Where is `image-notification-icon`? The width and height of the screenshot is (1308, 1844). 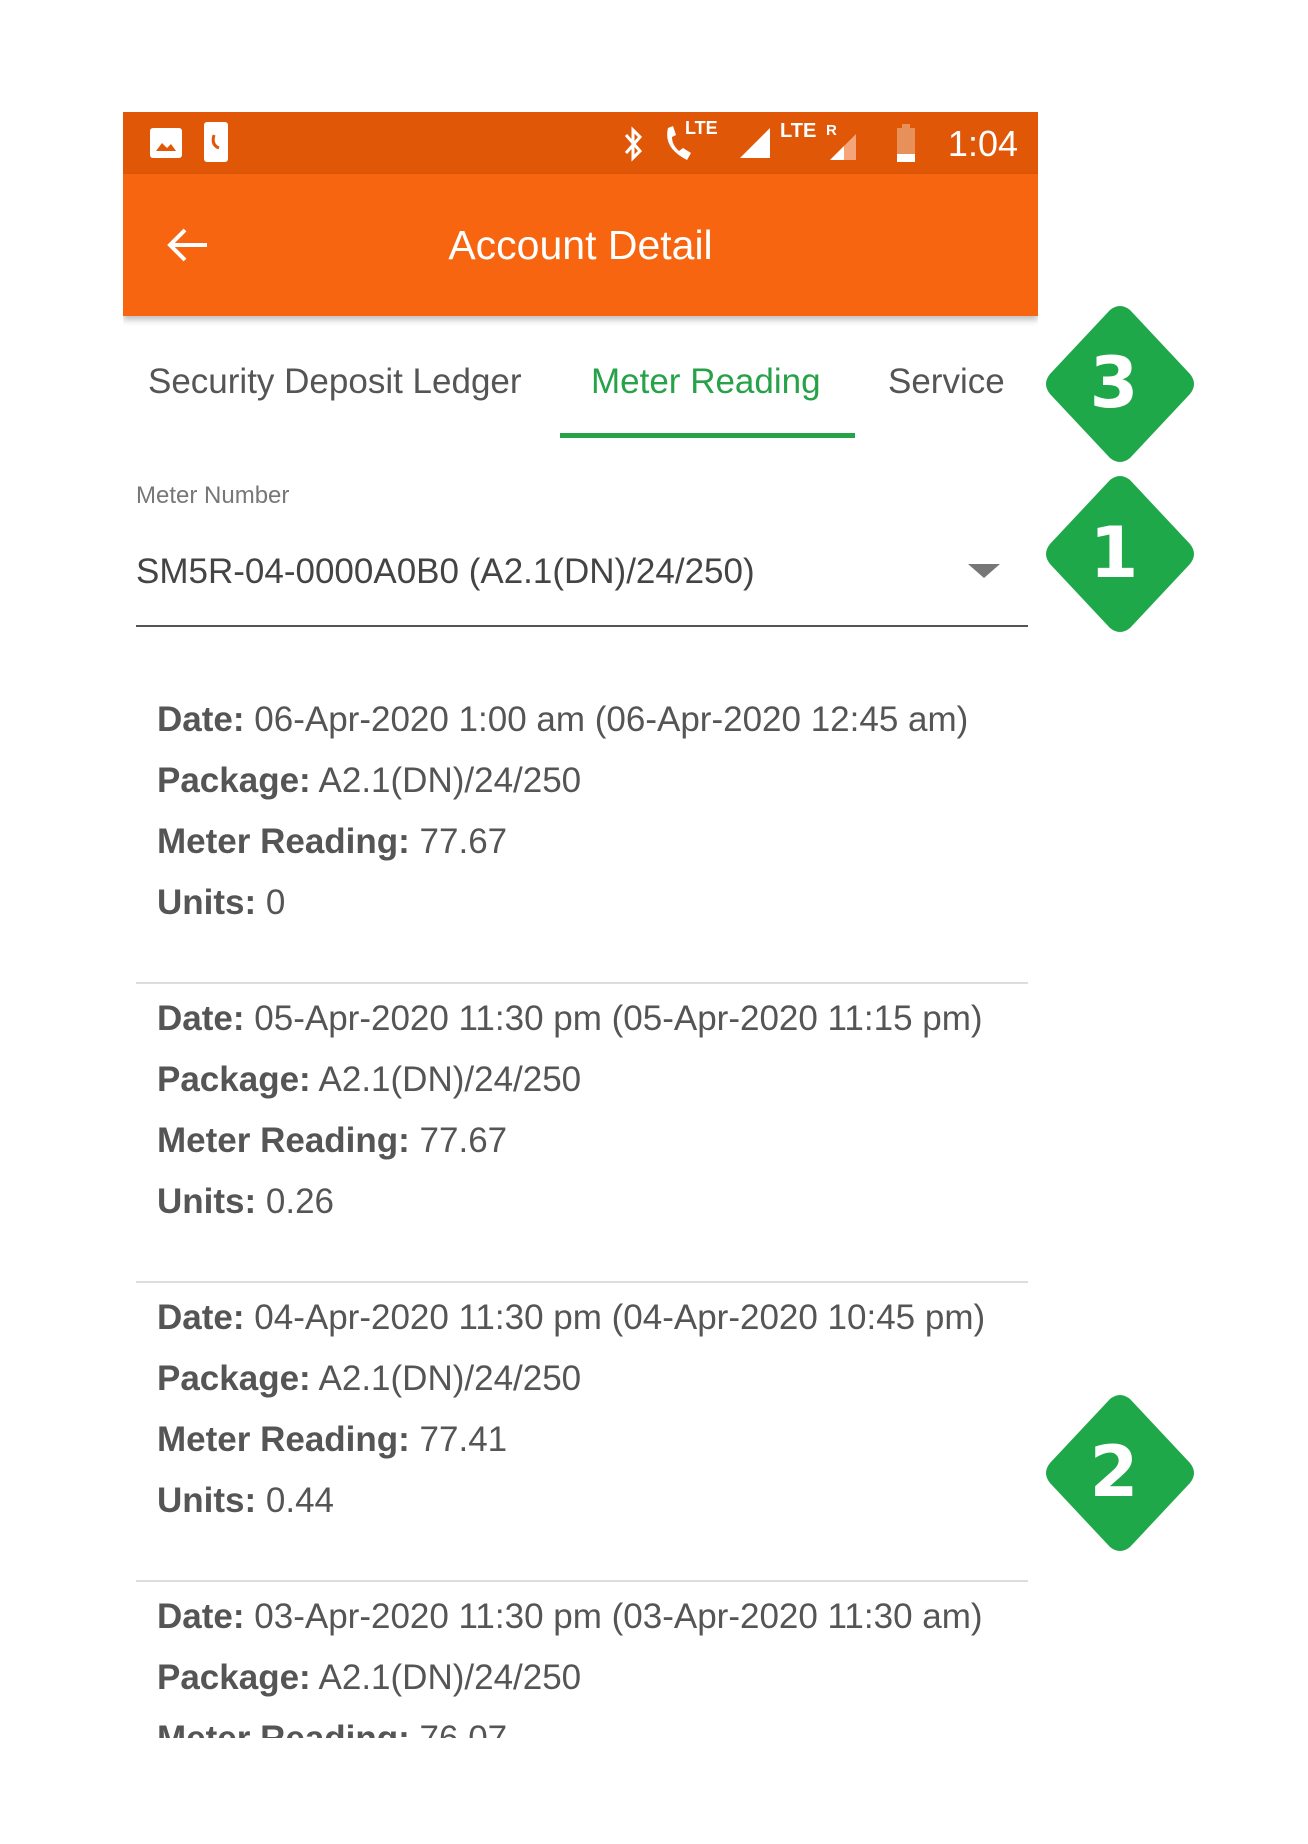 image-notification-icon is located at coordinates (166, 143).